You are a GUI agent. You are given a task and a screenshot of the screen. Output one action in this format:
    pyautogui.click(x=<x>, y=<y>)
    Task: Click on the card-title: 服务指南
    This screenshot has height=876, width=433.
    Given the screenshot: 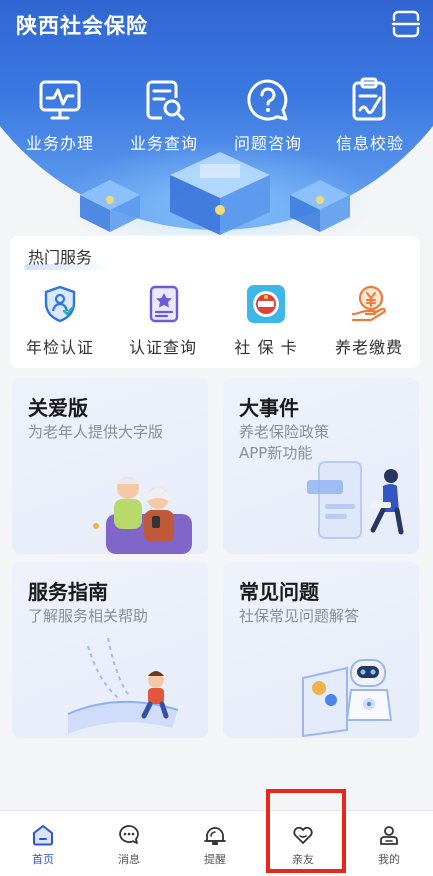 What is the action you would take?
    pyautogui.click(x=68, y=592)
    